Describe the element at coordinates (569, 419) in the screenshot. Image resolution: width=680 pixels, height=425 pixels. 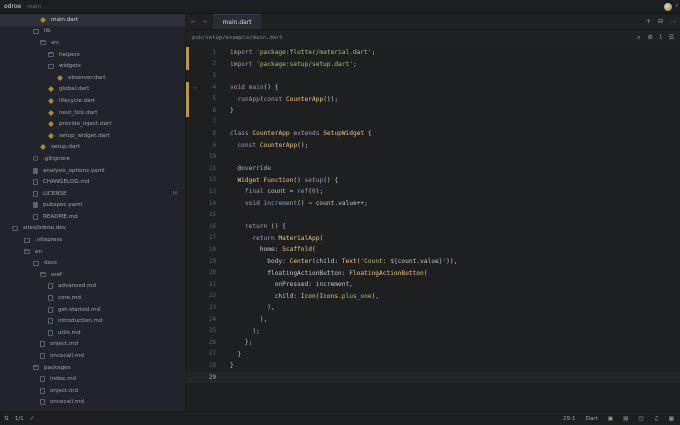
I see `cursor-position: 29:1` at that location.